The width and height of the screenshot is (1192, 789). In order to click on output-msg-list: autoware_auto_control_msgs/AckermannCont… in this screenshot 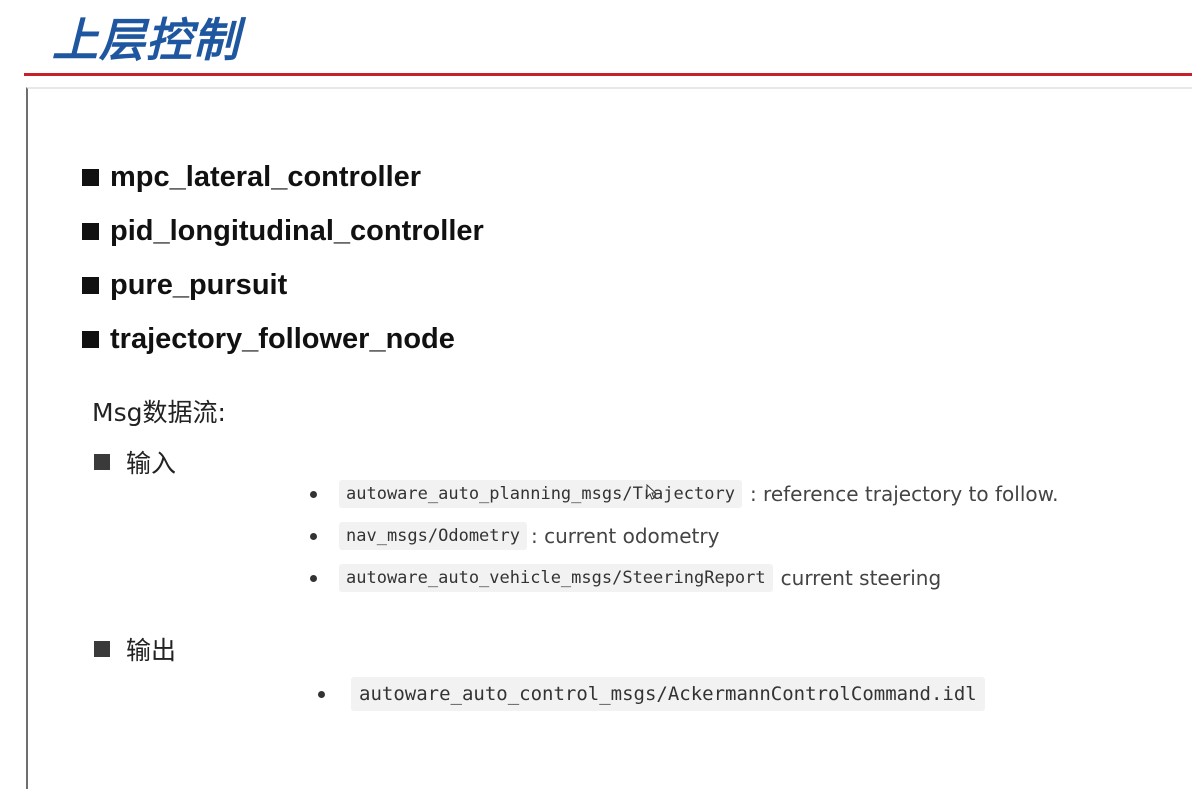, I will do `click(651, 694)`.